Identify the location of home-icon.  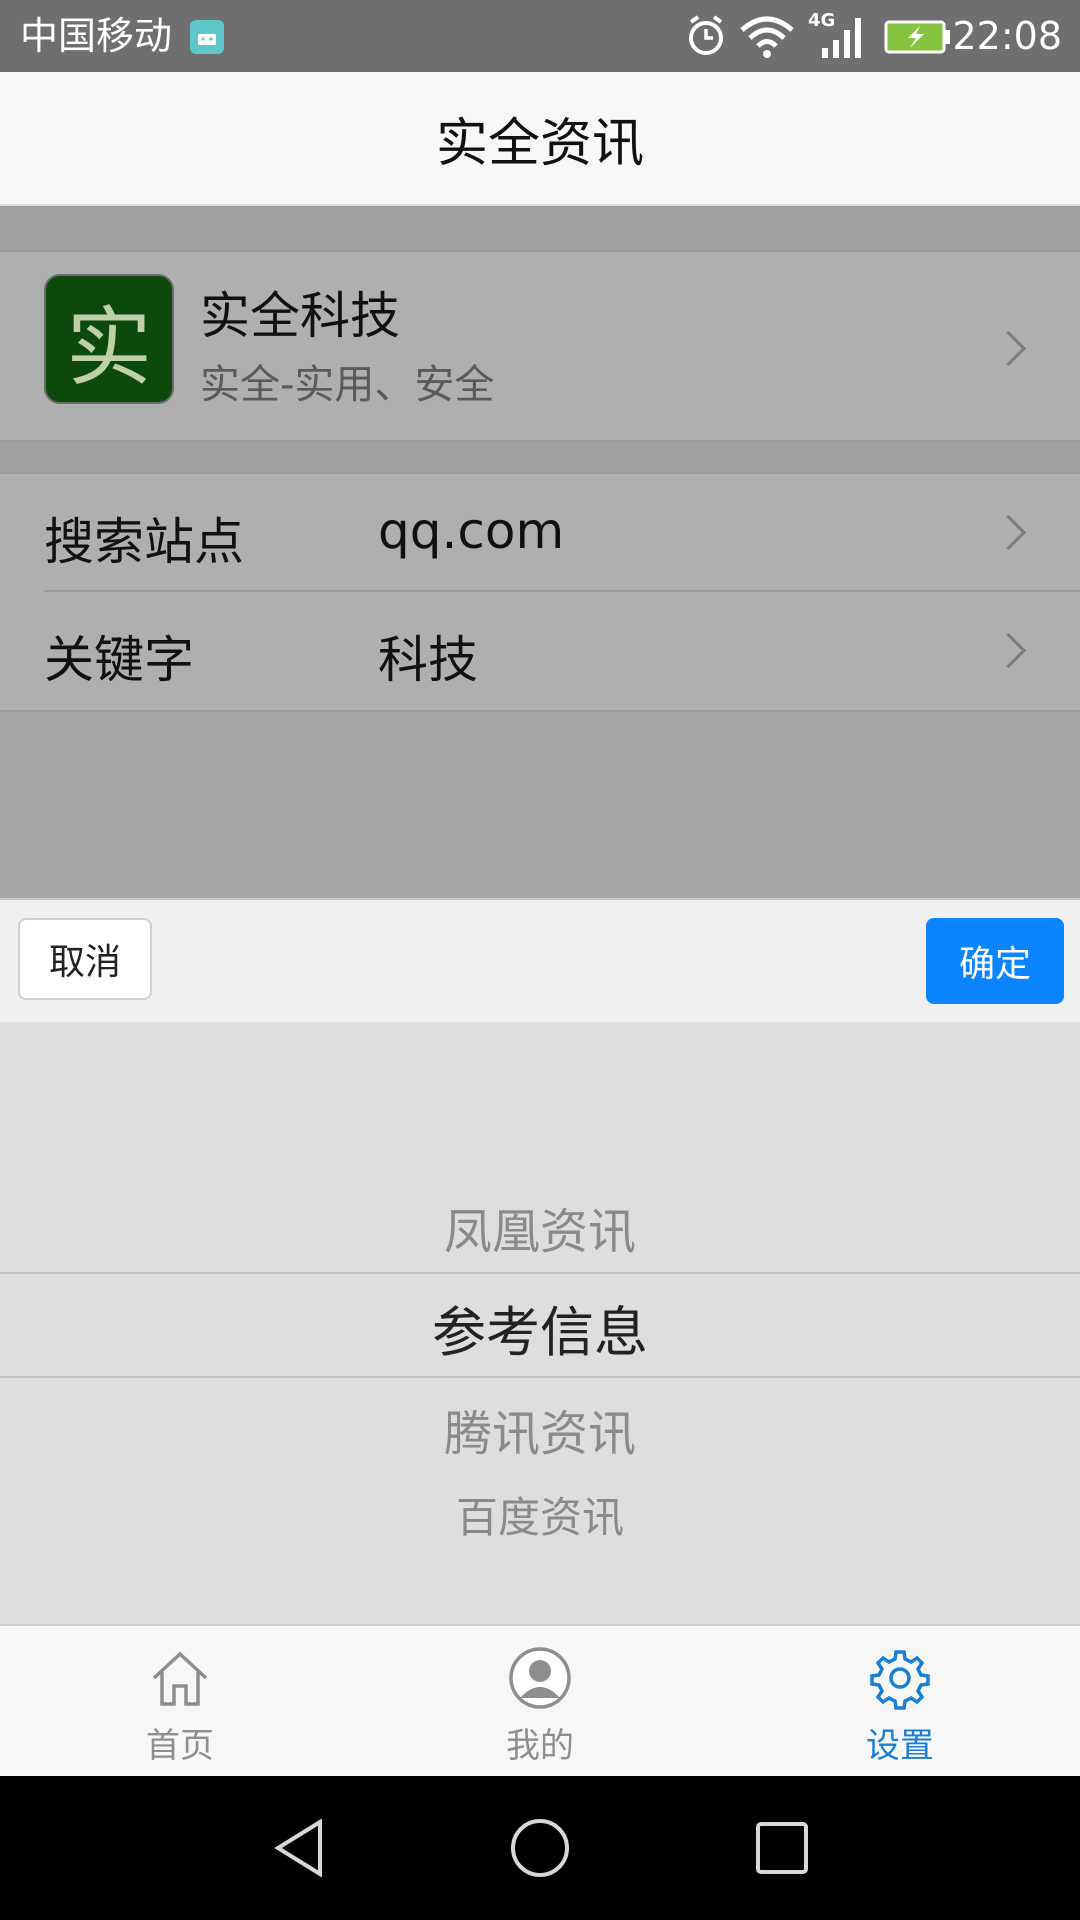
(180, 1678).